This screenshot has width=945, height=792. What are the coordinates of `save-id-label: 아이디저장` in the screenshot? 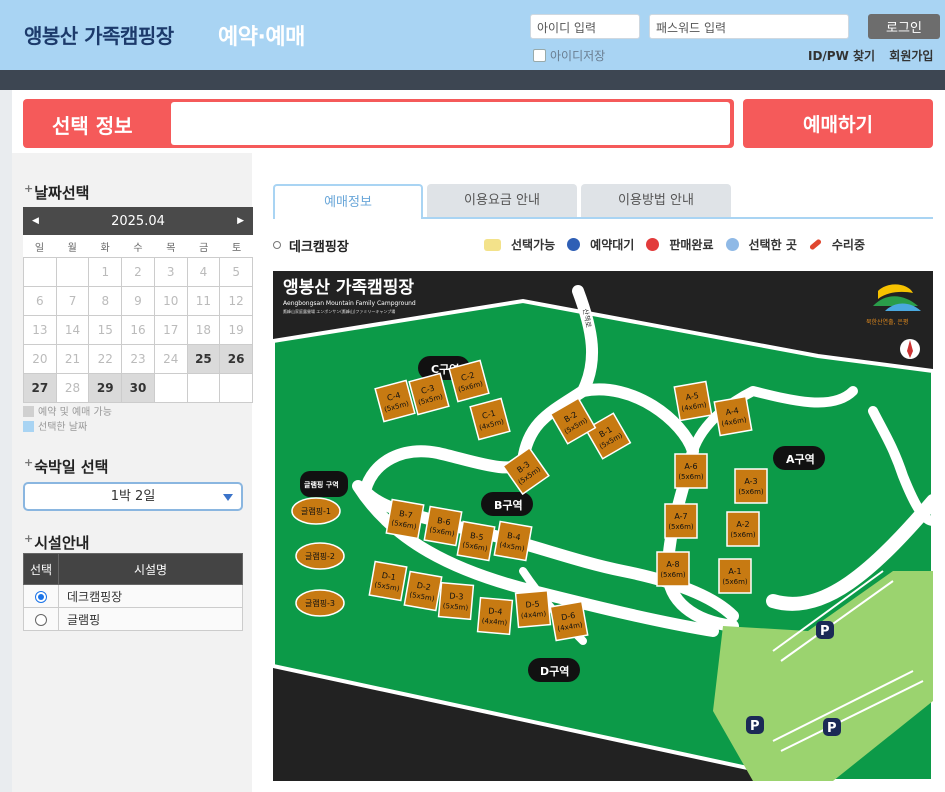 It's located at (578, 56).